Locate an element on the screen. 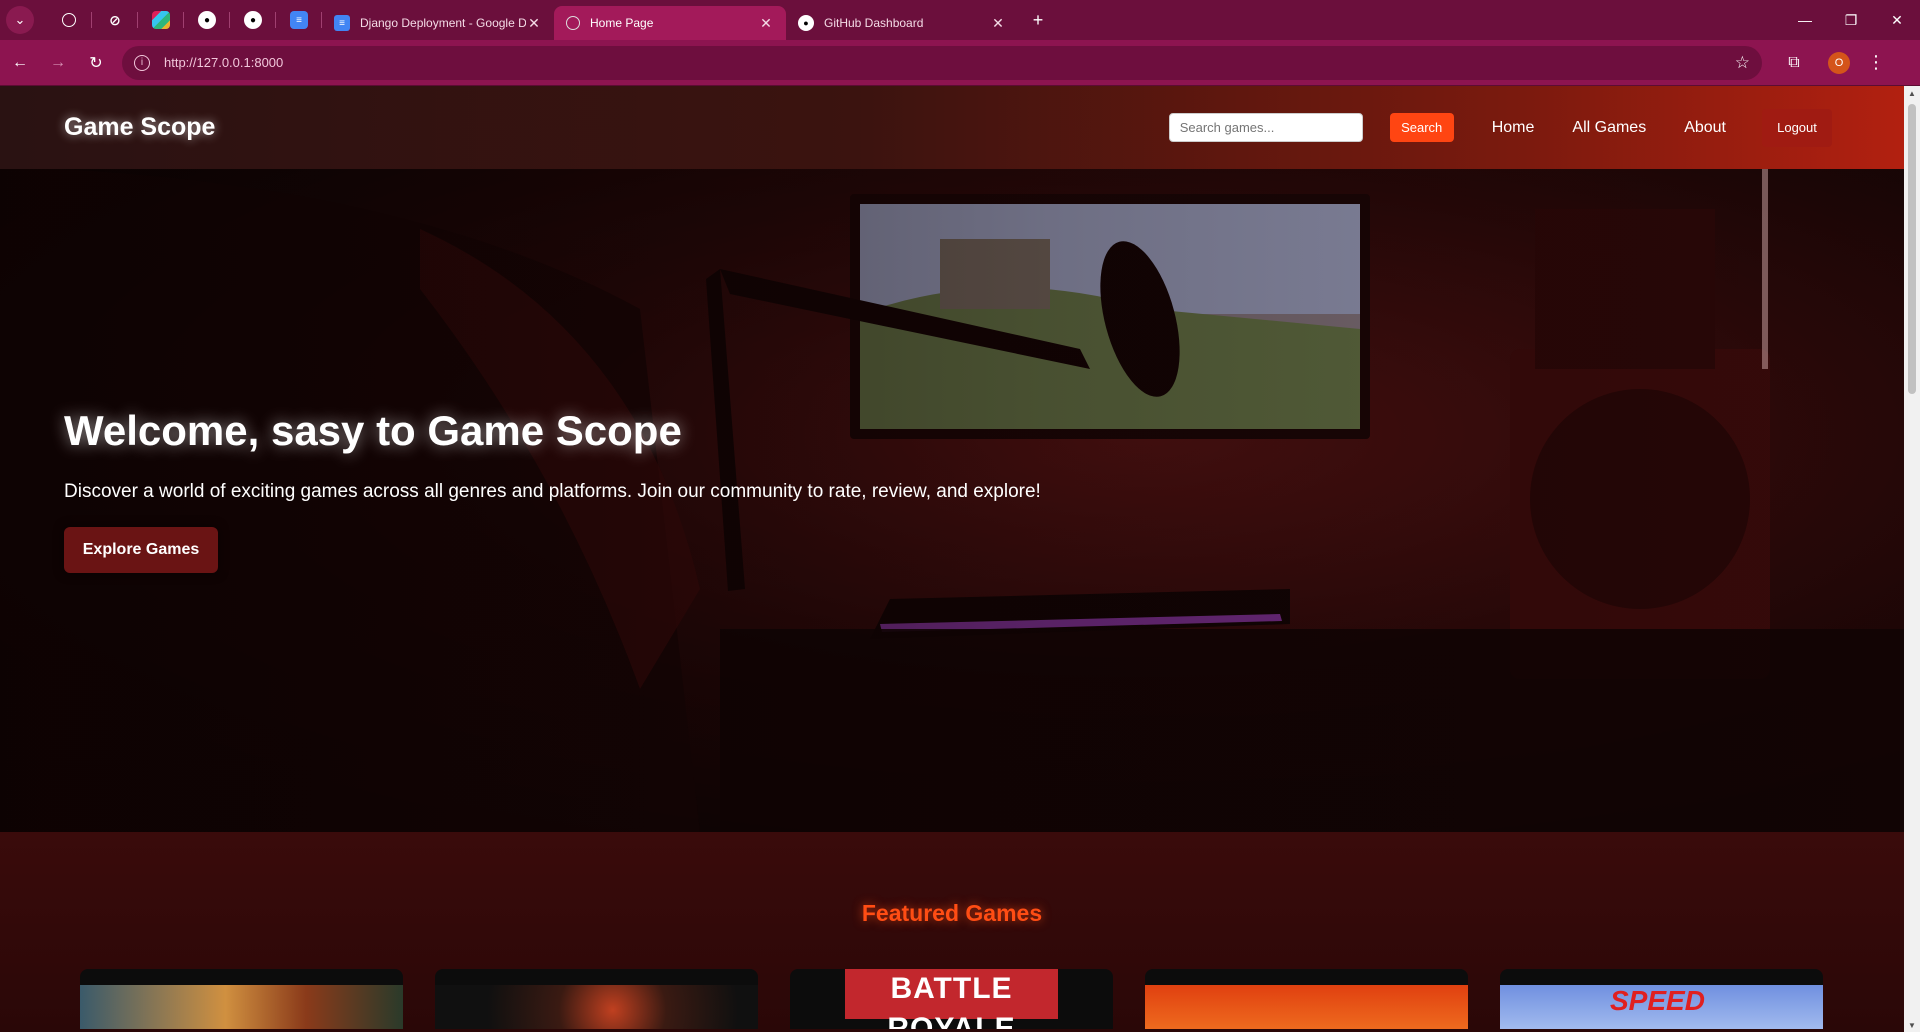  globe-icon is located at coordinates (573, 23).